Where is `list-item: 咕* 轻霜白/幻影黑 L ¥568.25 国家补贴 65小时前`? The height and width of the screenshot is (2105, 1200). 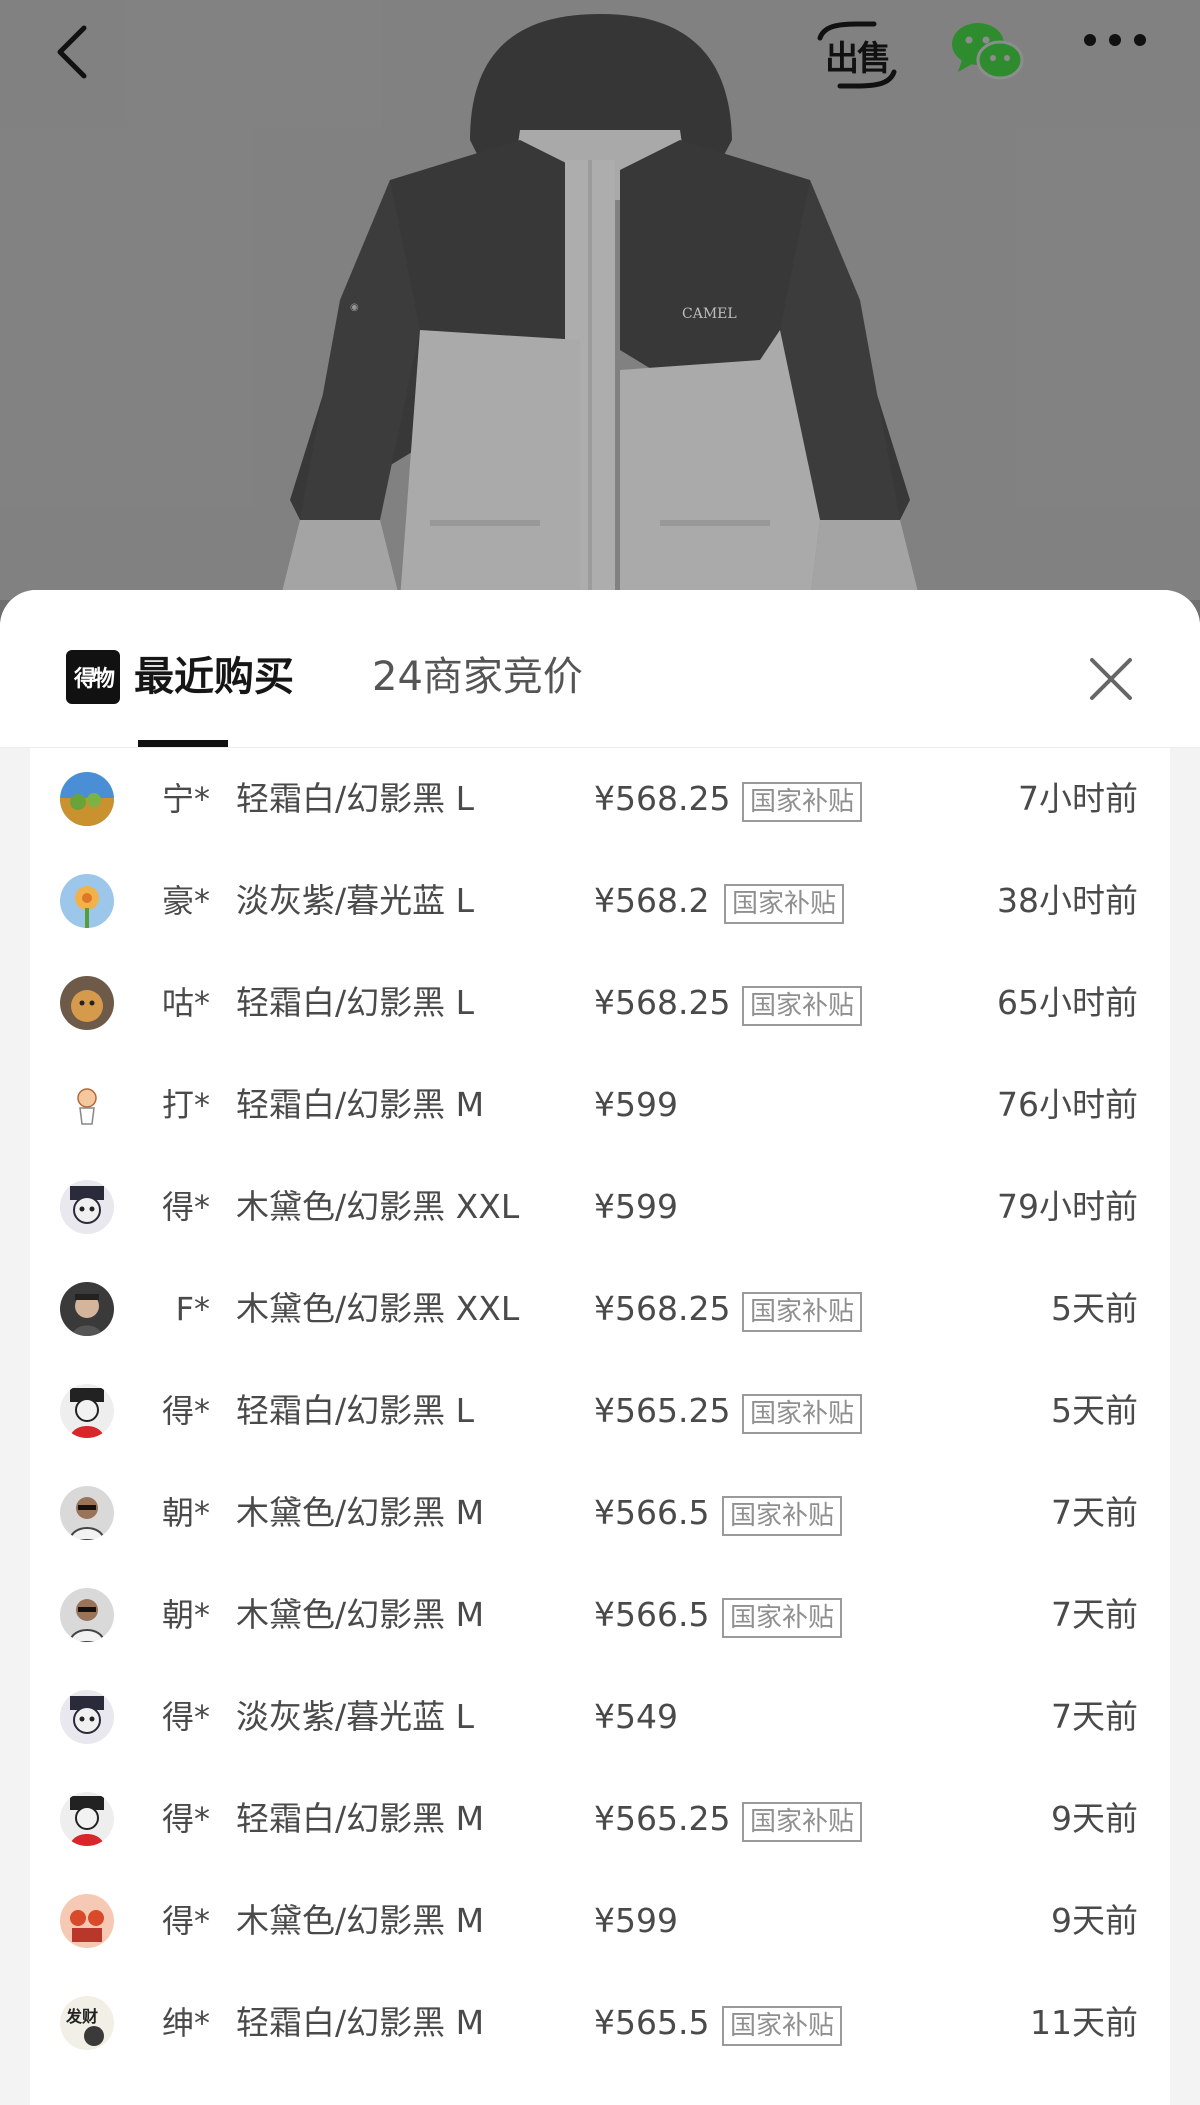
list-item: 咕* 轻霜白/幻影黑 L ¥568.25 国家补贴 65小时前 is located at coordinates (600, 1003).